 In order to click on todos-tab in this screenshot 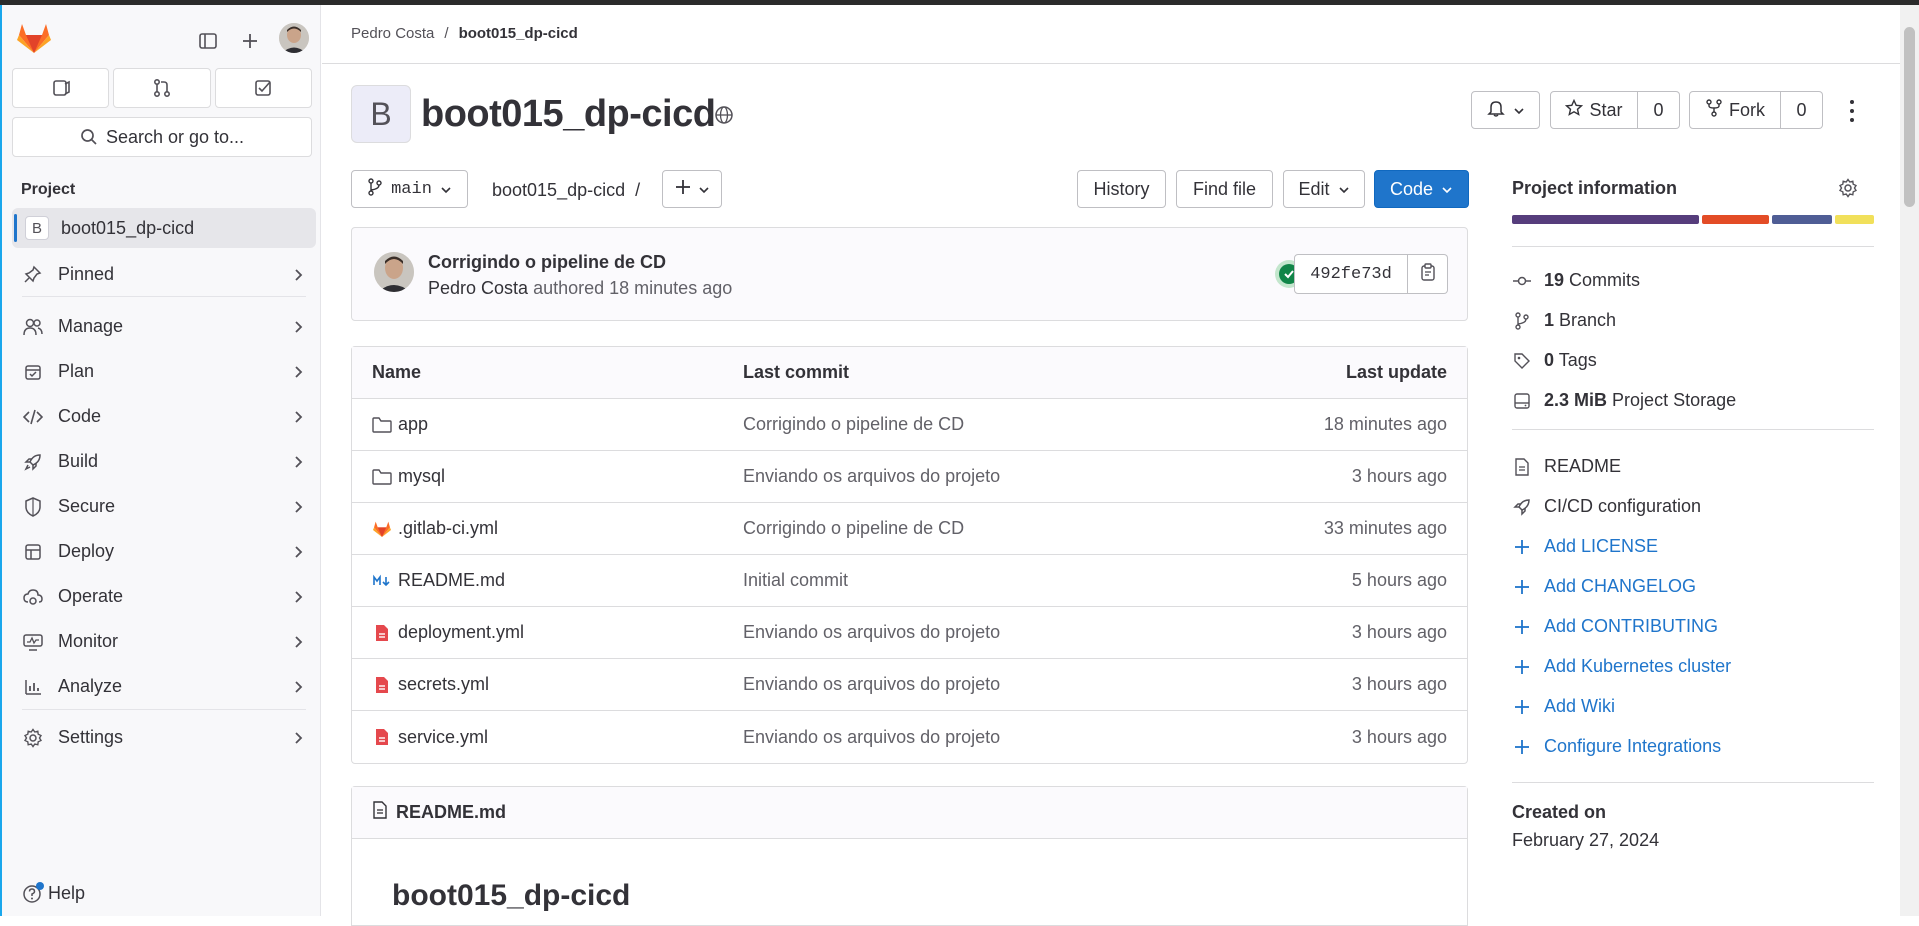, I will do `click(263, 88)`.